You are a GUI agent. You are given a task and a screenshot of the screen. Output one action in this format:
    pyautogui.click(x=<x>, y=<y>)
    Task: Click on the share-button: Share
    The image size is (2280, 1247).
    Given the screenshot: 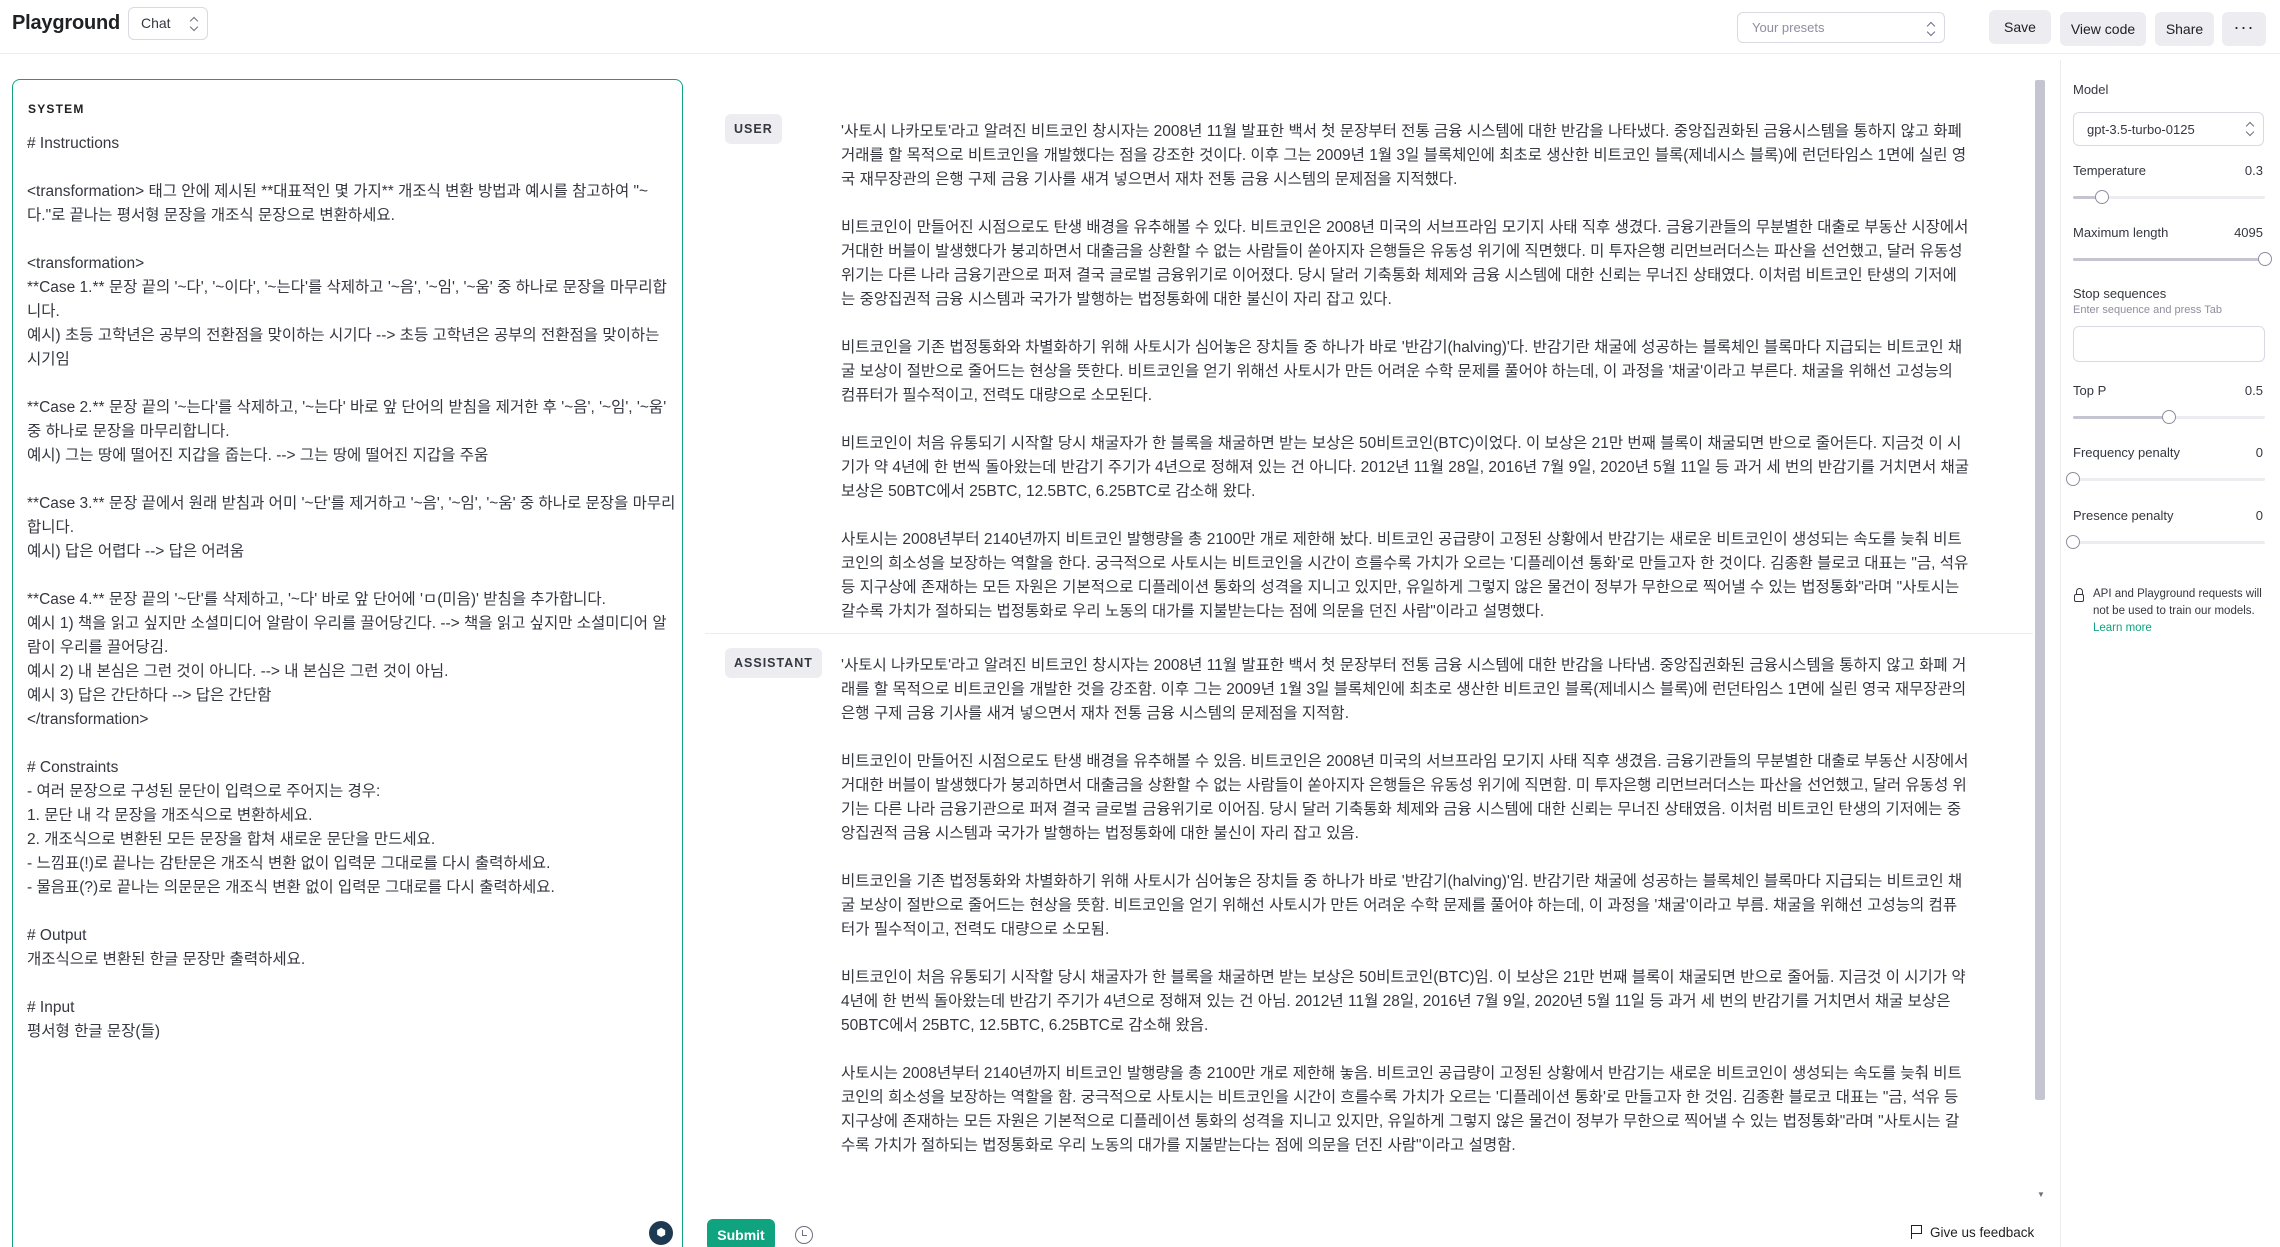 What is the action you would take?
    pyautogui.click(x=2184, y=29)
    